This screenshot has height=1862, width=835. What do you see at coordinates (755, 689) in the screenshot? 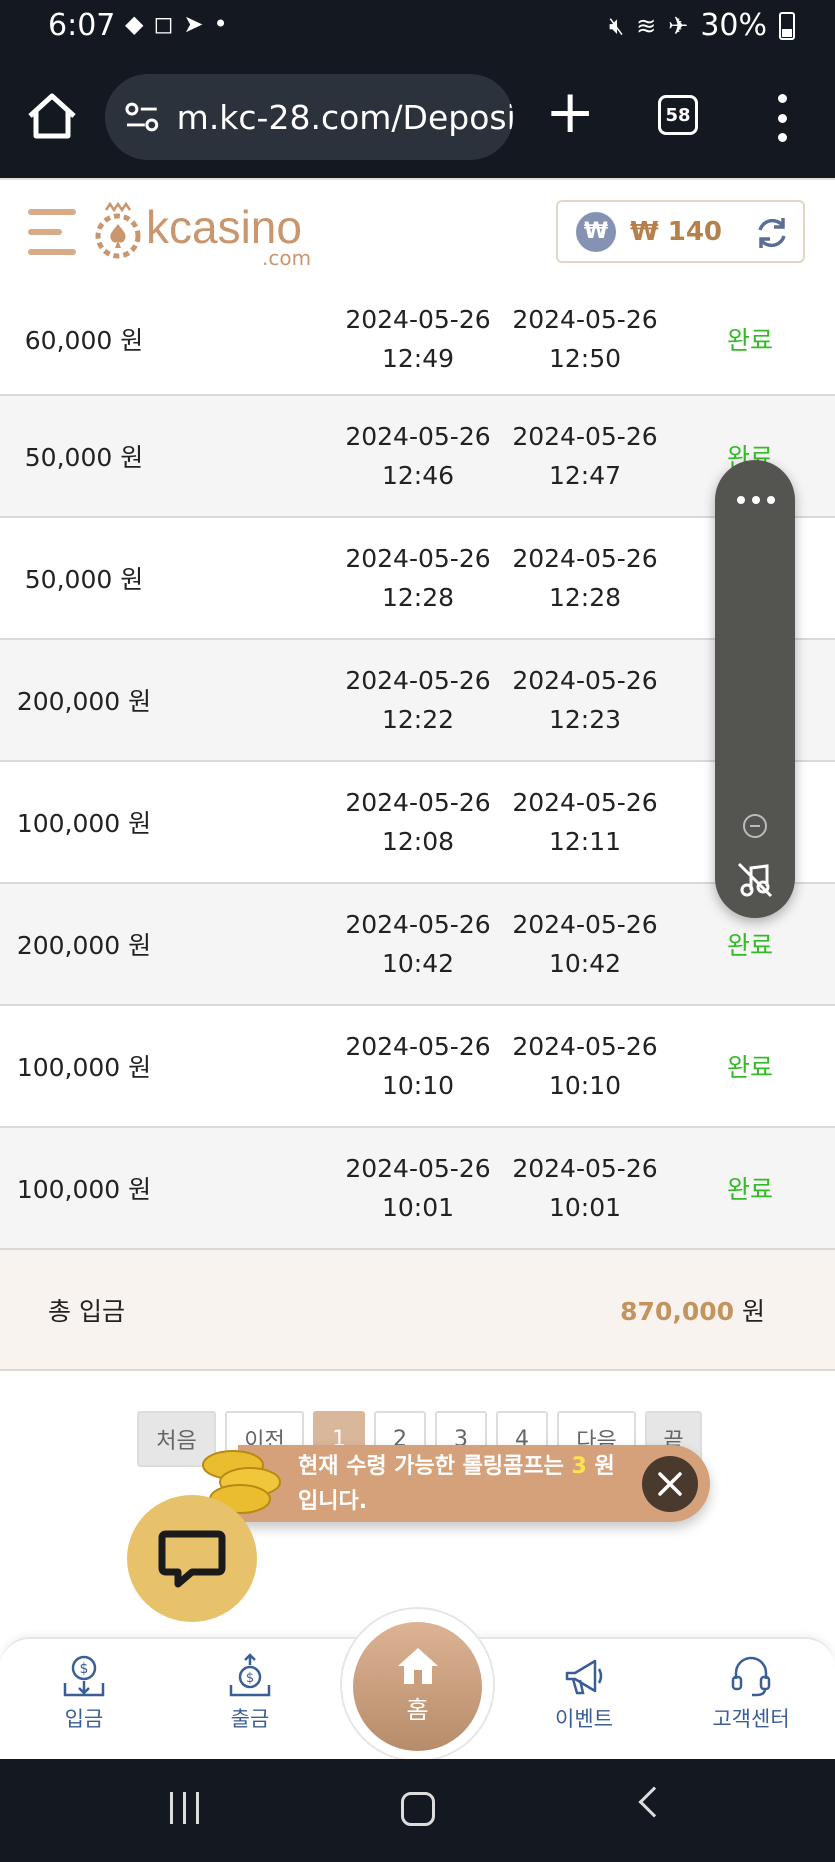
I see `floating-media-panel` at bounding box center [755, 689].